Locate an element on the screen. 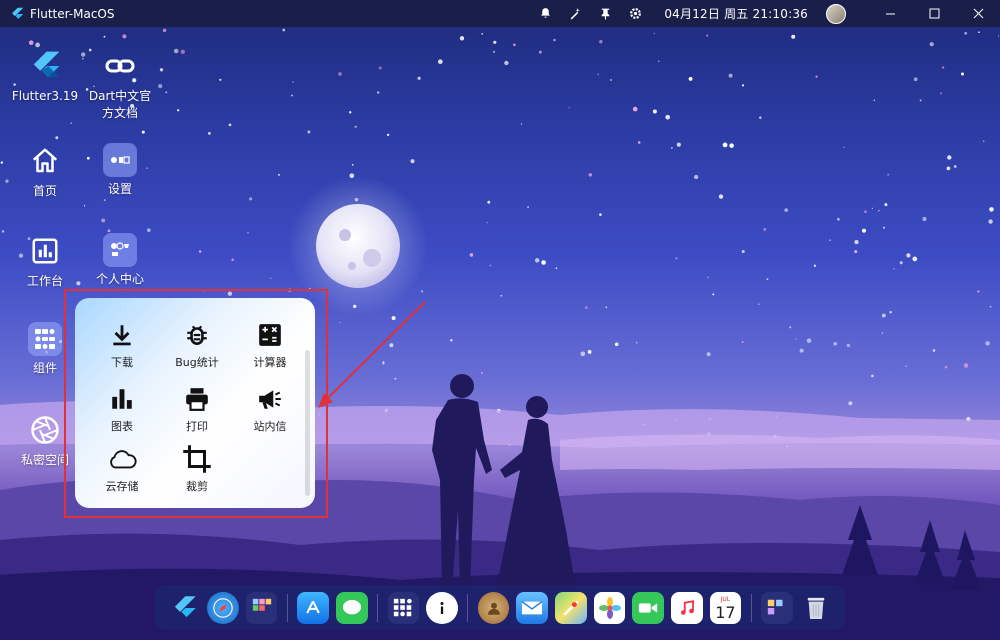  dock: JUL 17 is located at coordinates (500, 607).